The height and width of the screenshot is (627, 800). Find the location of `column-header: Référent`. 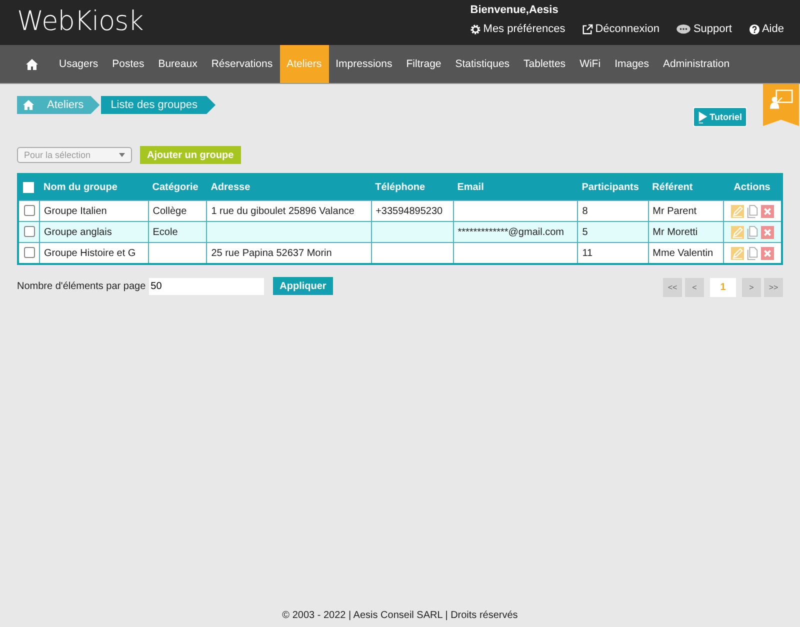

column-header: Référent is located at coordinates (686, 187).